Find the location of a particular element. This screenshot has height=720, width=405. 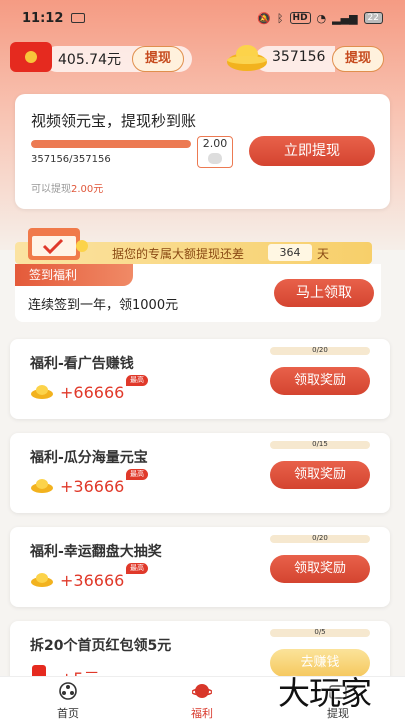

task-title: 福利-瓜分海量元宝 is located at coordinates (89, 458).